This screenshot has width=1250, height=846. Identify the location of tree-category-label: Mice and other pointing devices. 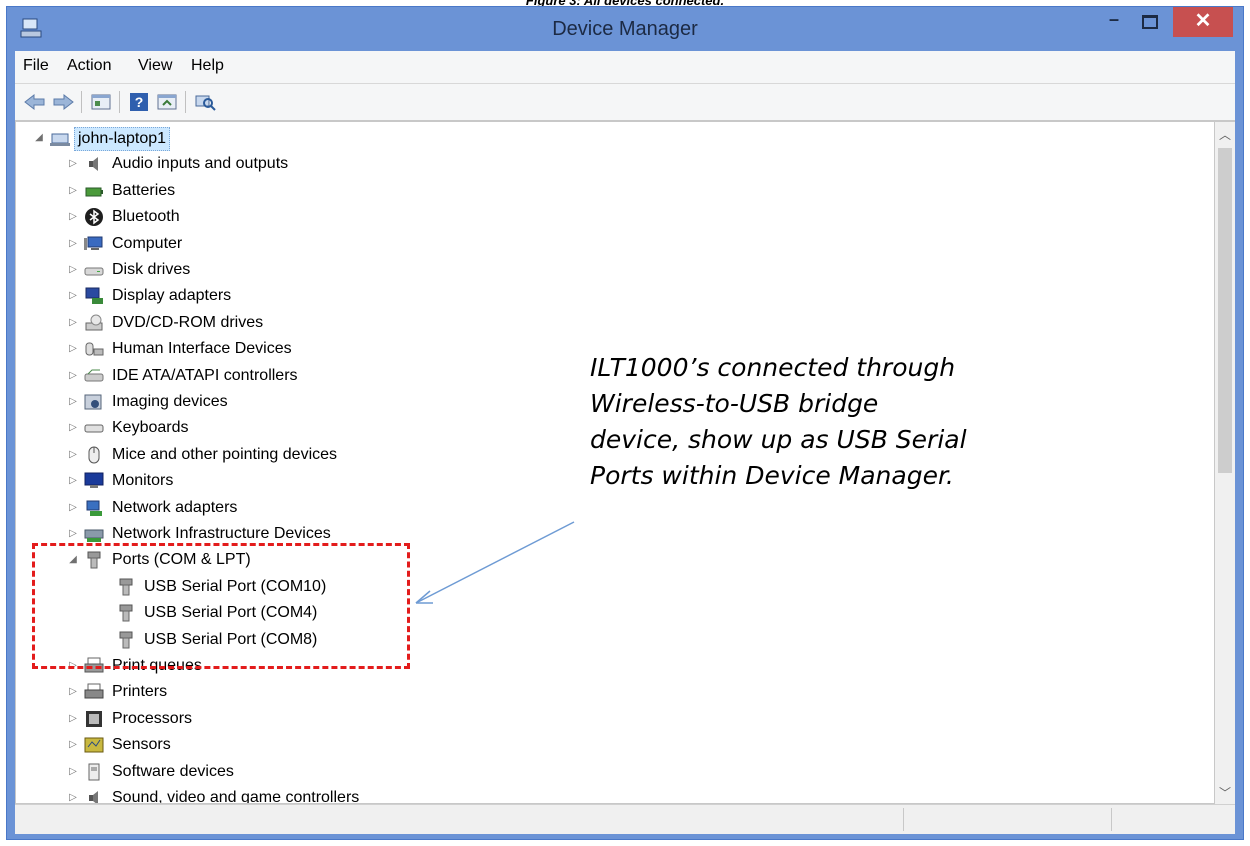
(224, 455).